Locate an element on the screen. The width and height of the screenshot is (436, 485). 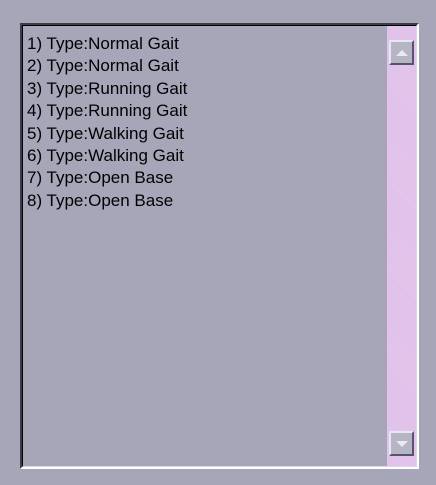
triangle-down-icon is located at coordinates (401, 443).